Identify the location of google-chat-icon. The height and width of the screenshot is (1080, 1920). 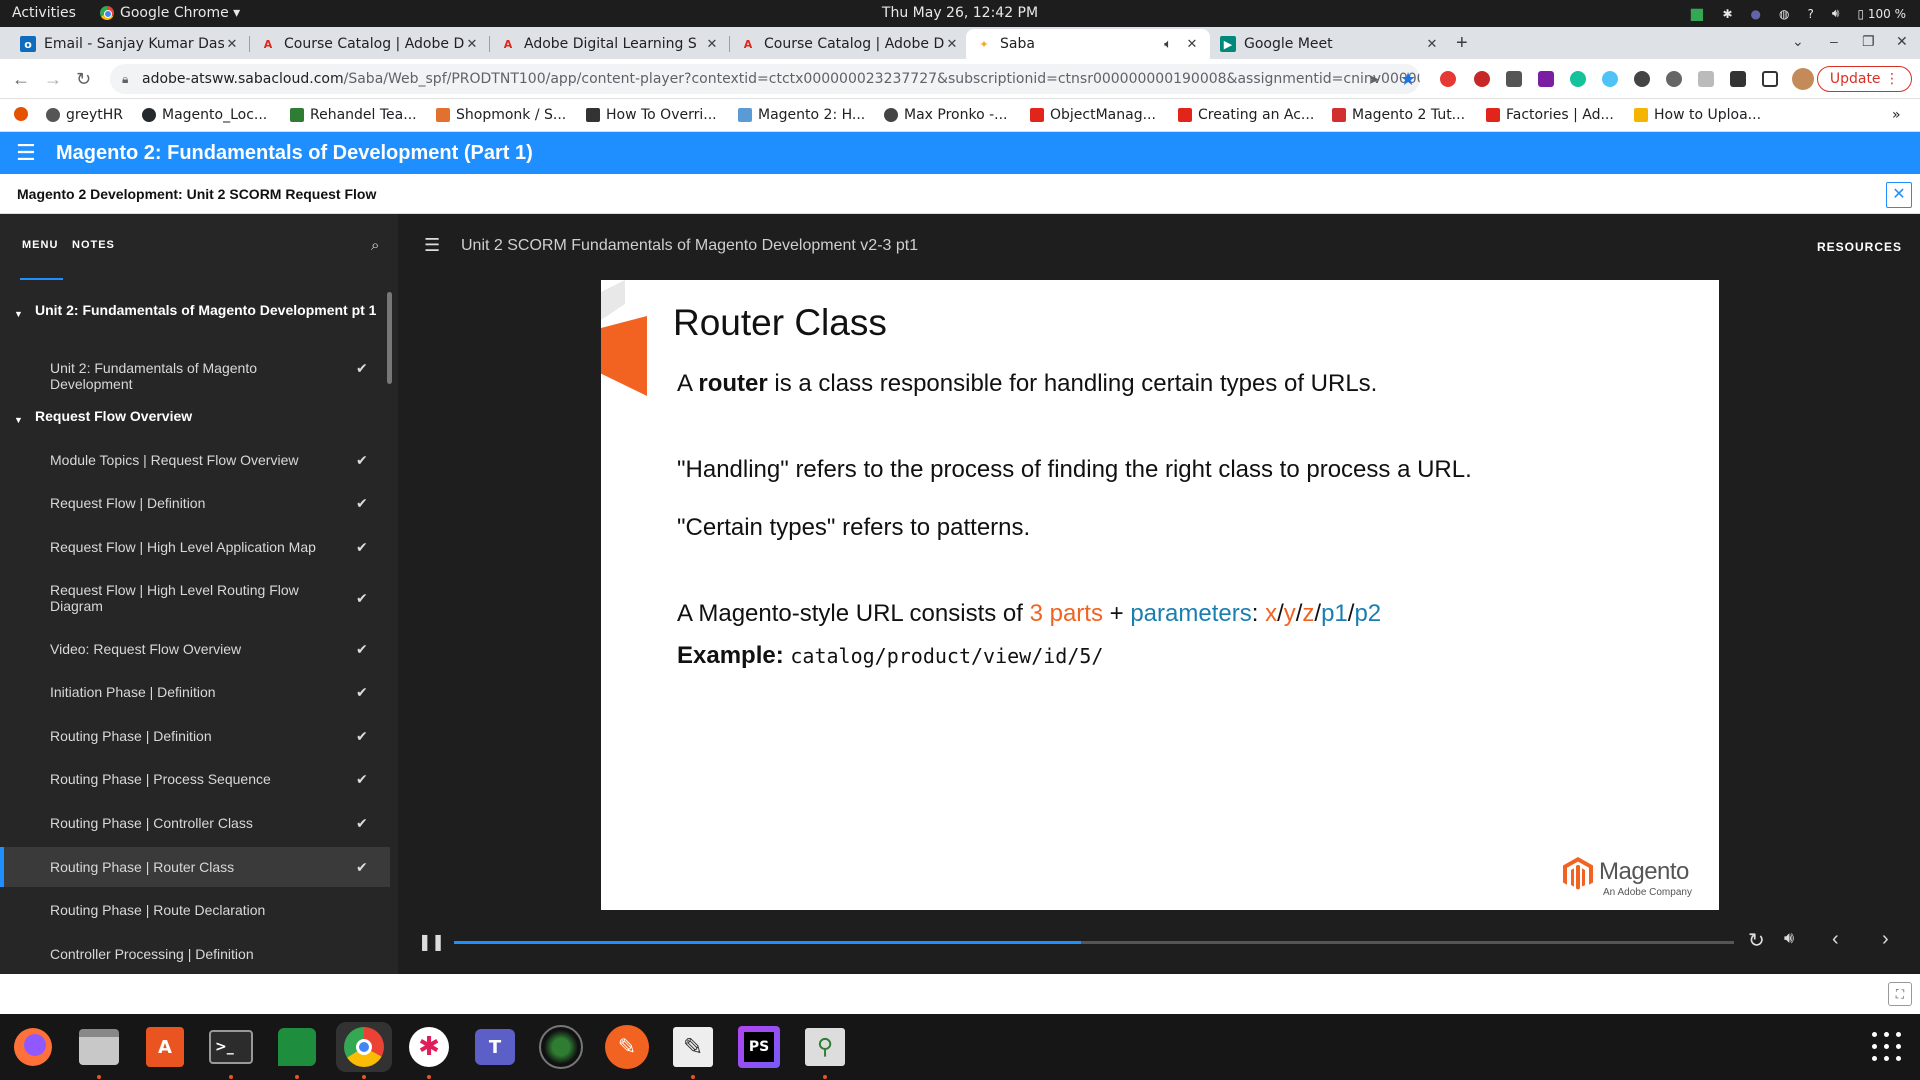
(297, 1047).